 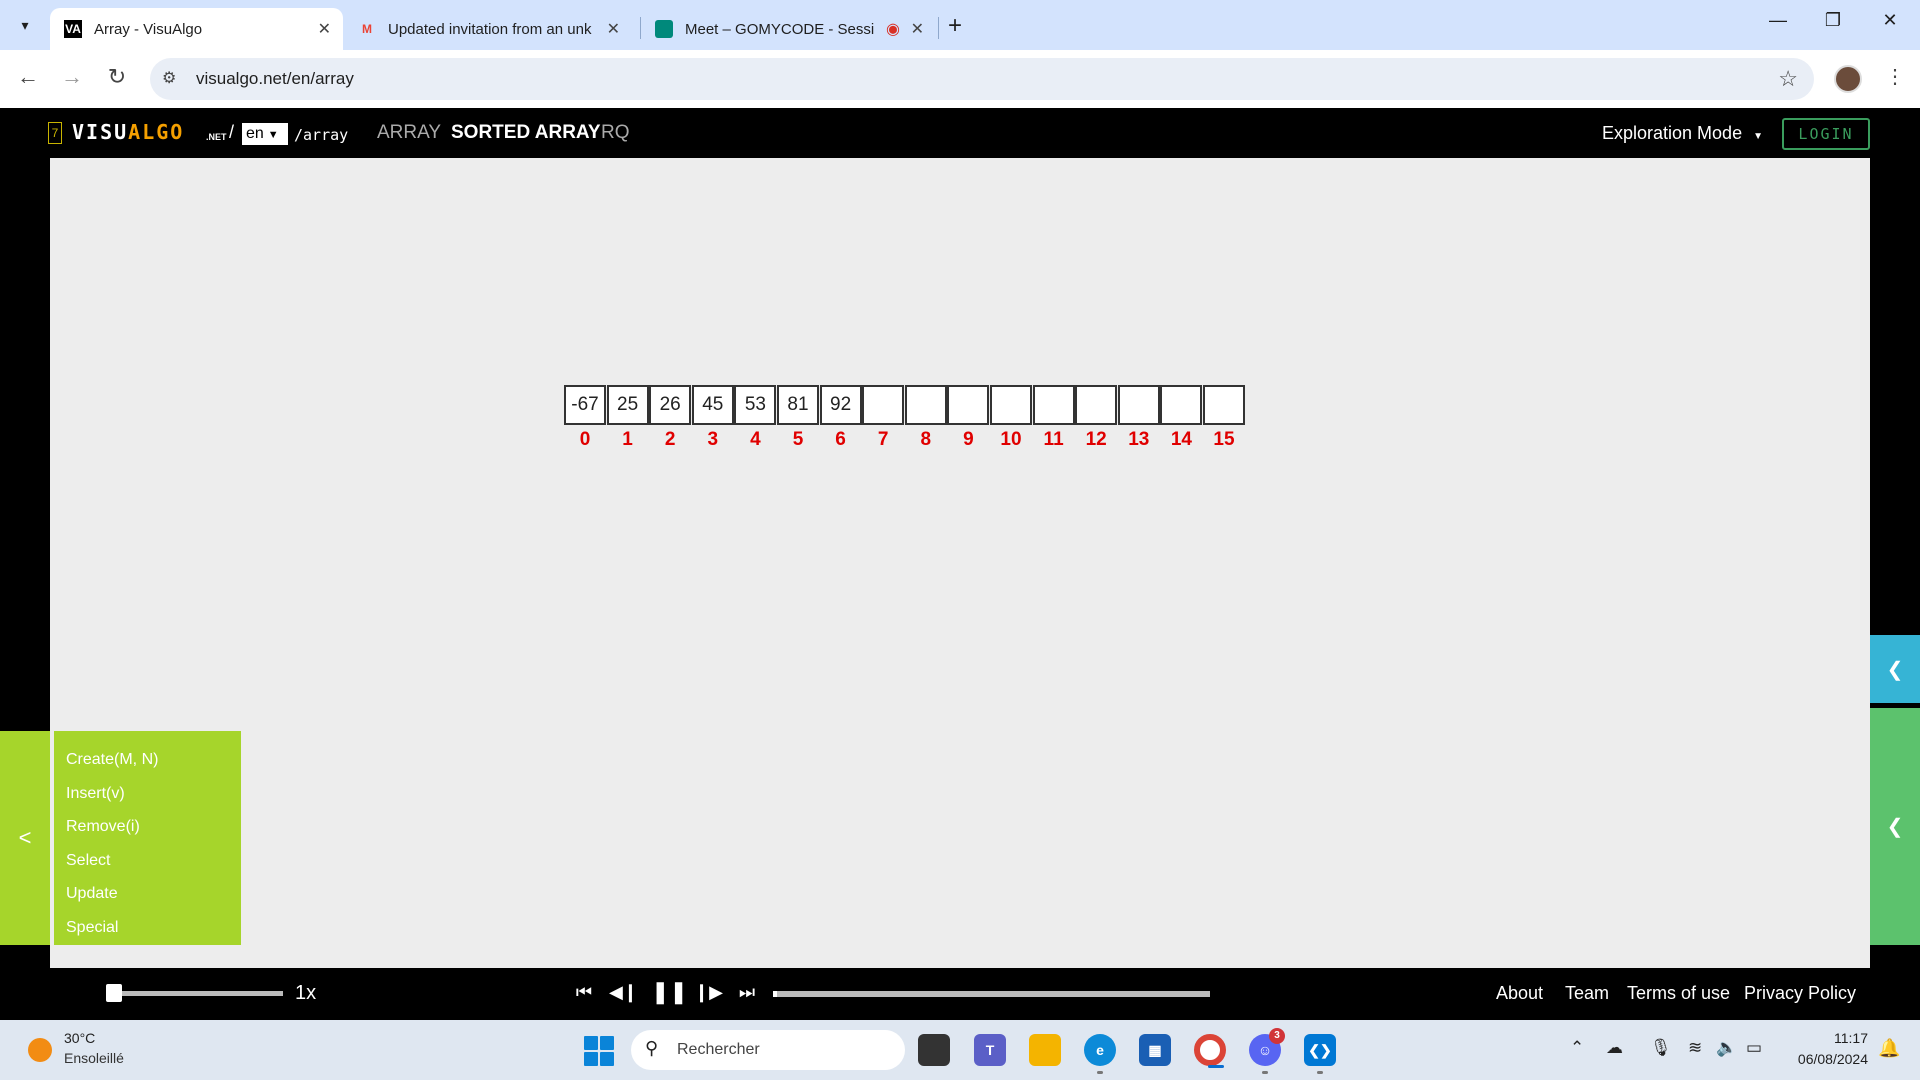 I want to click on step-backward-icon: ◀❙, so click(x=623, y=992).